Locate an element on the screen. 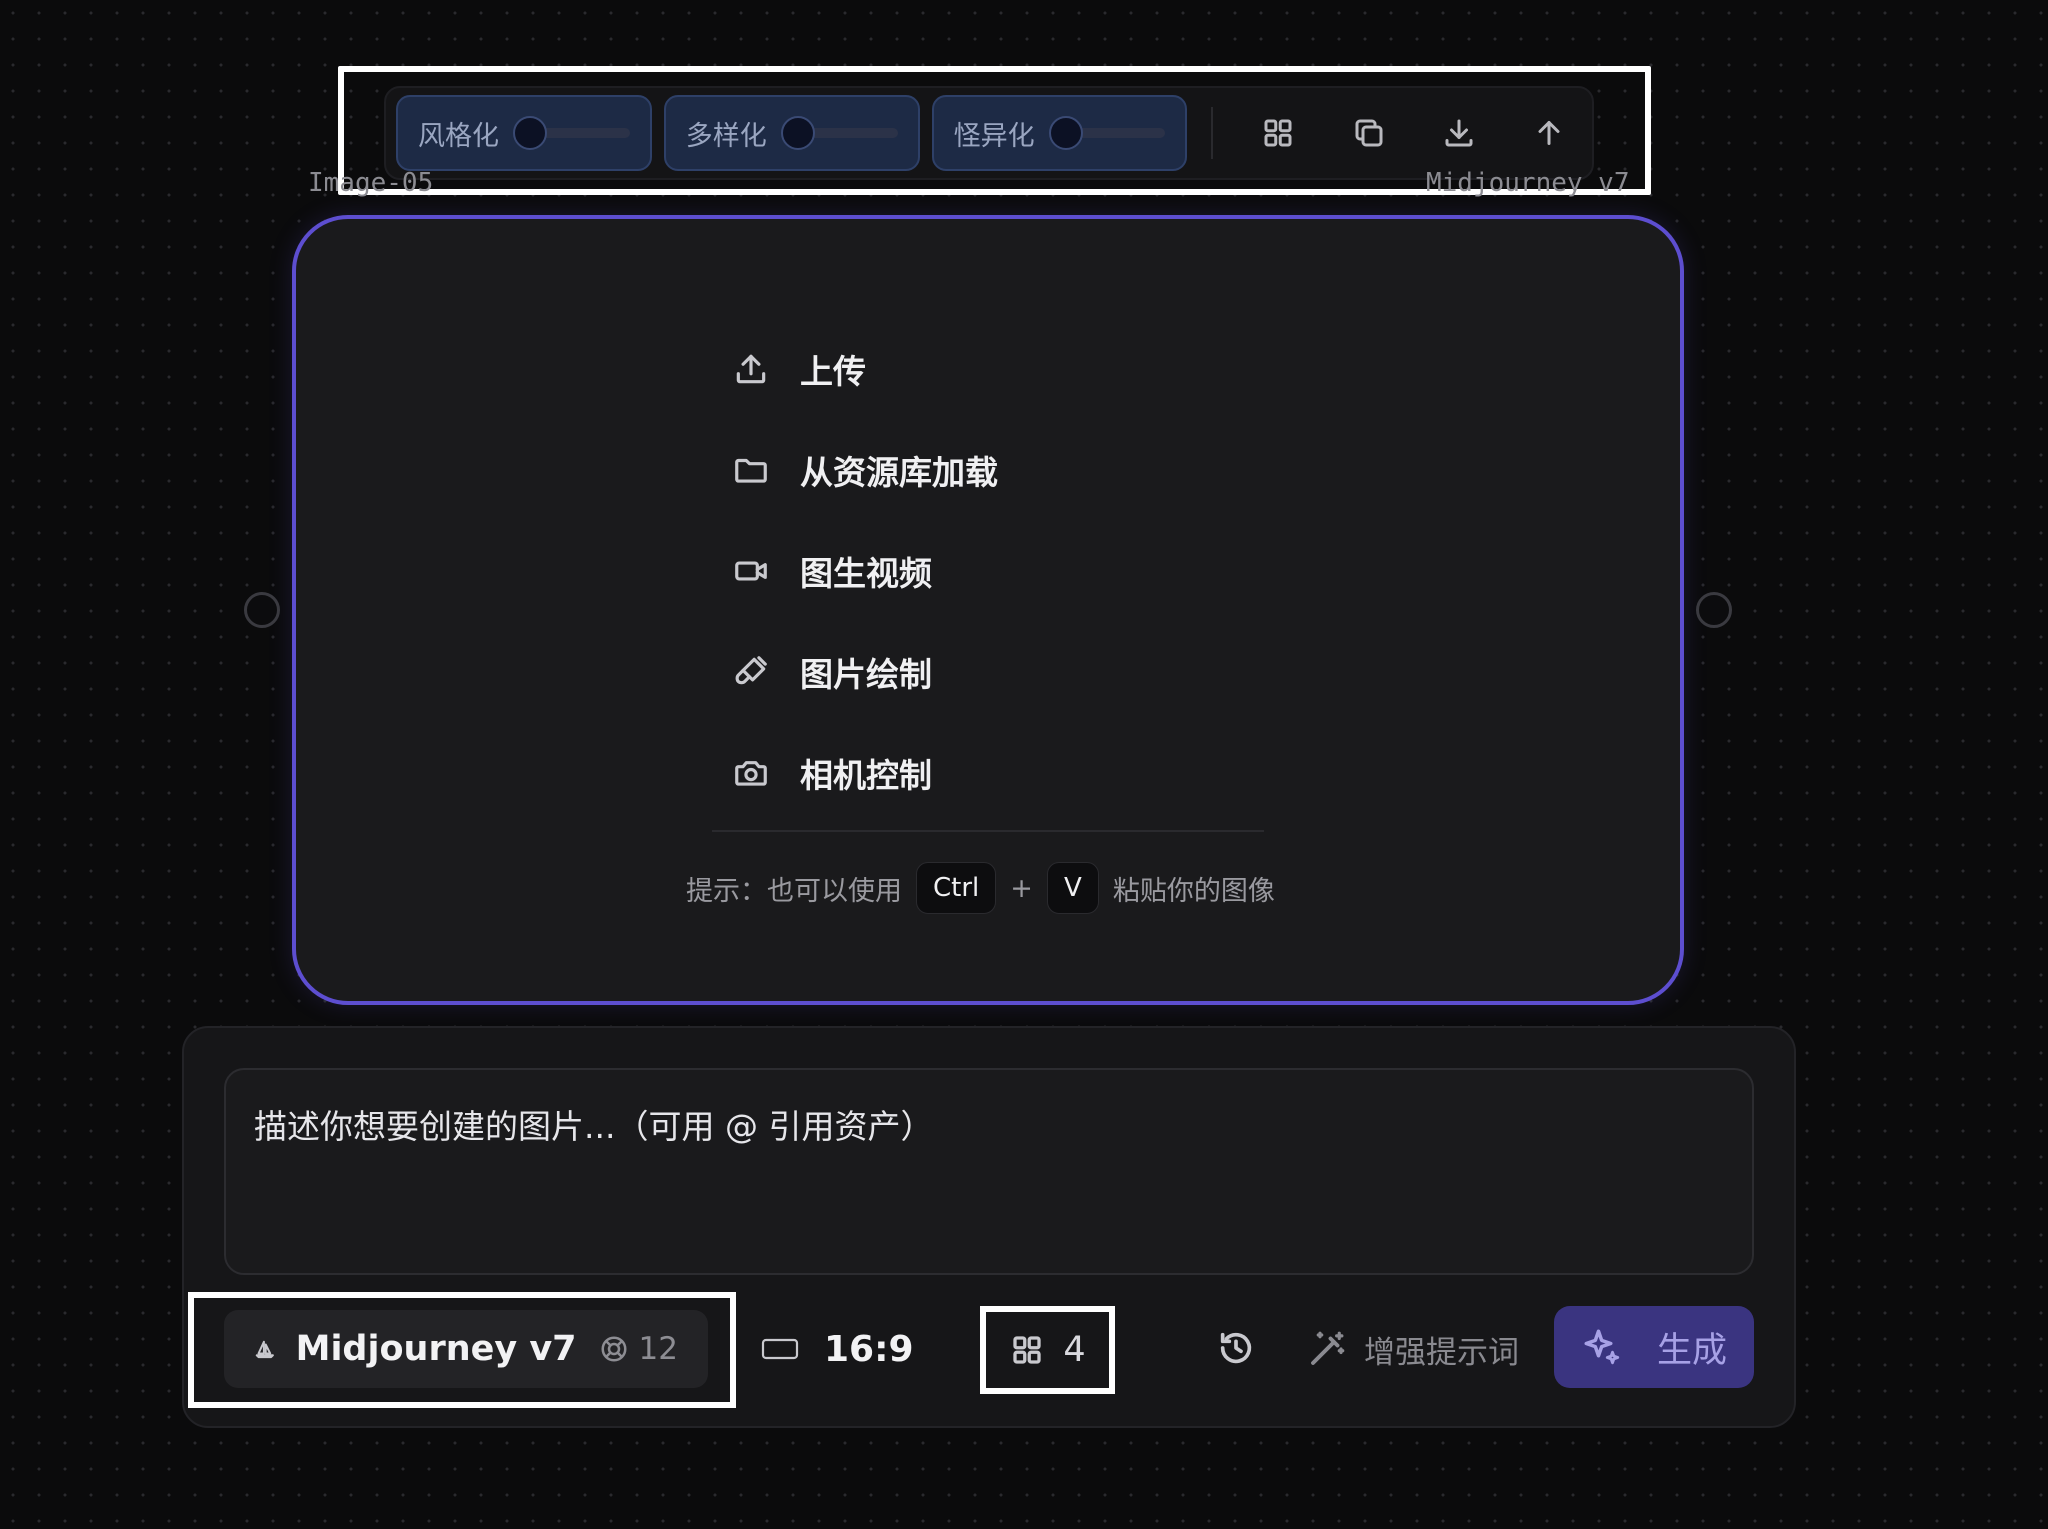  aspect-ratio-selector: 16:9 is located at coordinates (837, 1349).